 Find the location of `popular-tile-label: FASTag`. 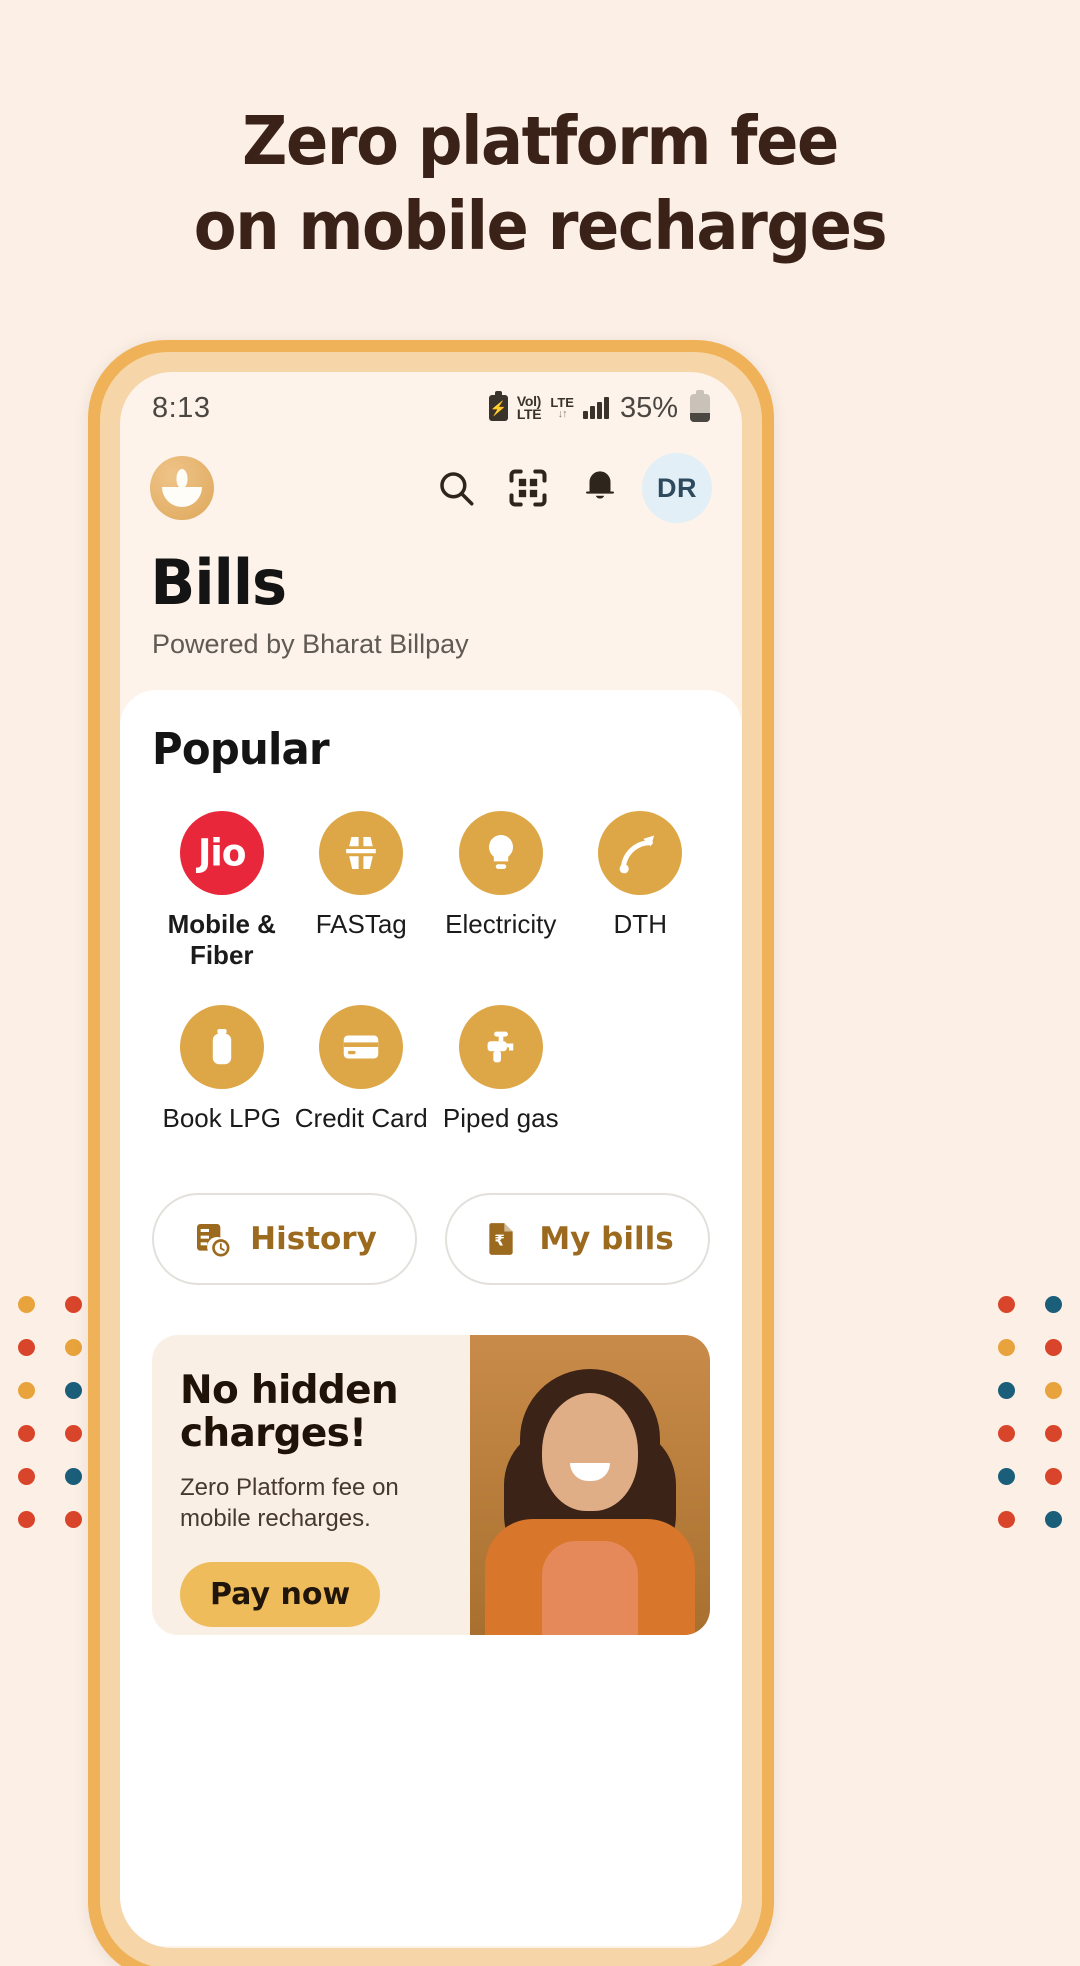

popular-tile-label: FASTag is located at coordinates (361, 924).